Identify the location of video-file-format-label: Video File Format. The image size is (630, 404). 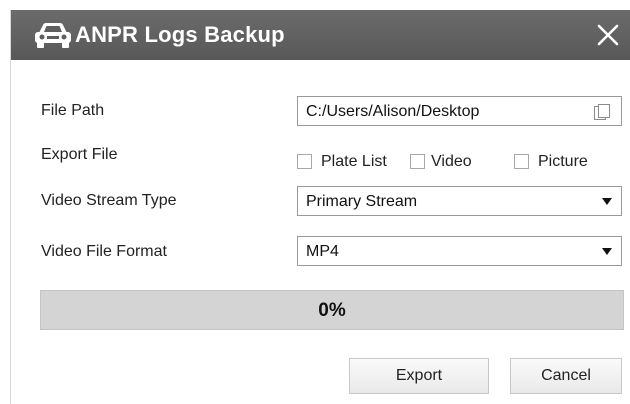
(104, 251).